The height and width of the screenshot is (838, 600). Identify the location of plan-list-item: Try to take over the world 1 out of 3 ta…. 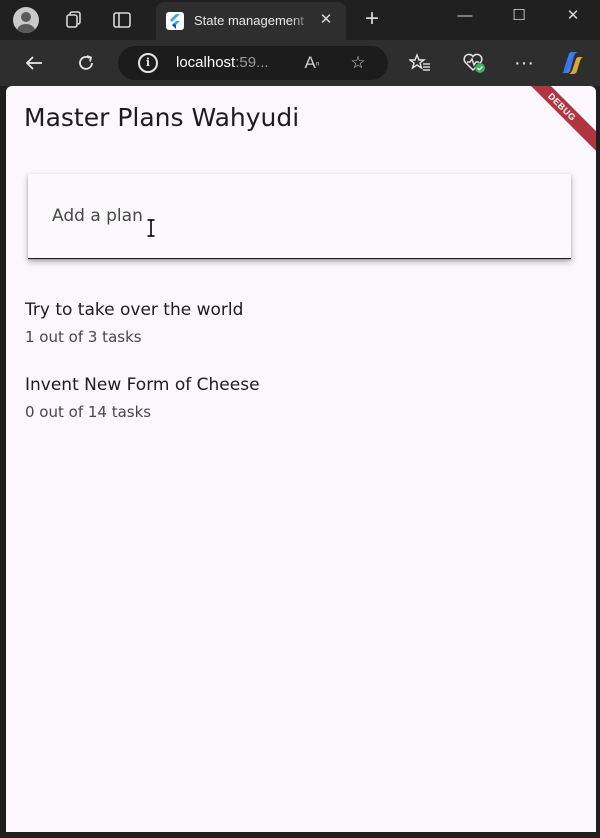
(134, 323).